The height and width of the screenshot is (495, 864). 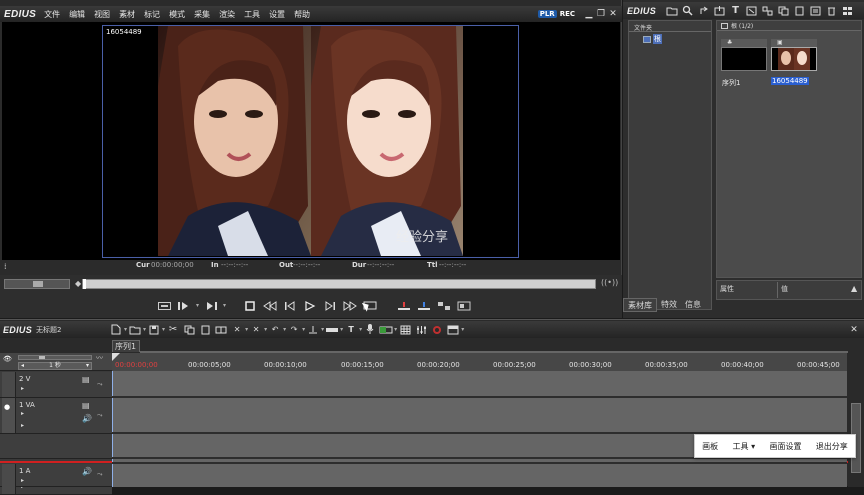 What do you see at coordinates (751, 10) in the screenshot?
I see `color-bar-icon` at bounding box center [751, 10].